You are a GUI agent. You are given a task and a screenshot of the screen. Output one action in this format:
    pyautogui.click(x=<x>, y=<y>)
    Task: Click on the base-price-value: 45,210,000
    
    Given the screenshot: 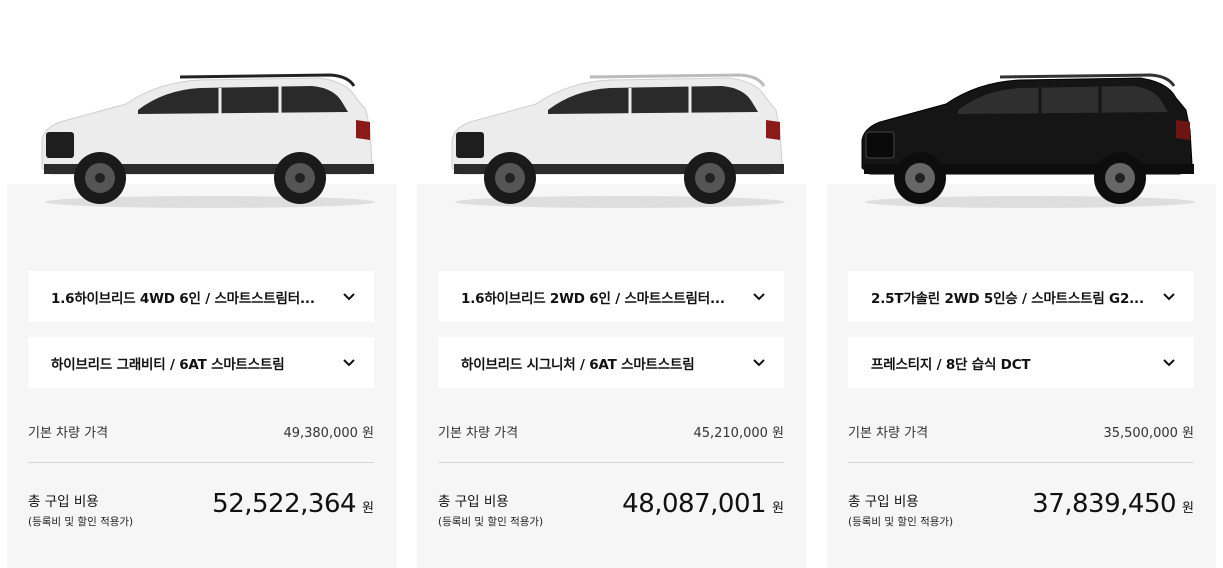 What is the action you would take?
    pyautogui.click(x=730, y=433)
    